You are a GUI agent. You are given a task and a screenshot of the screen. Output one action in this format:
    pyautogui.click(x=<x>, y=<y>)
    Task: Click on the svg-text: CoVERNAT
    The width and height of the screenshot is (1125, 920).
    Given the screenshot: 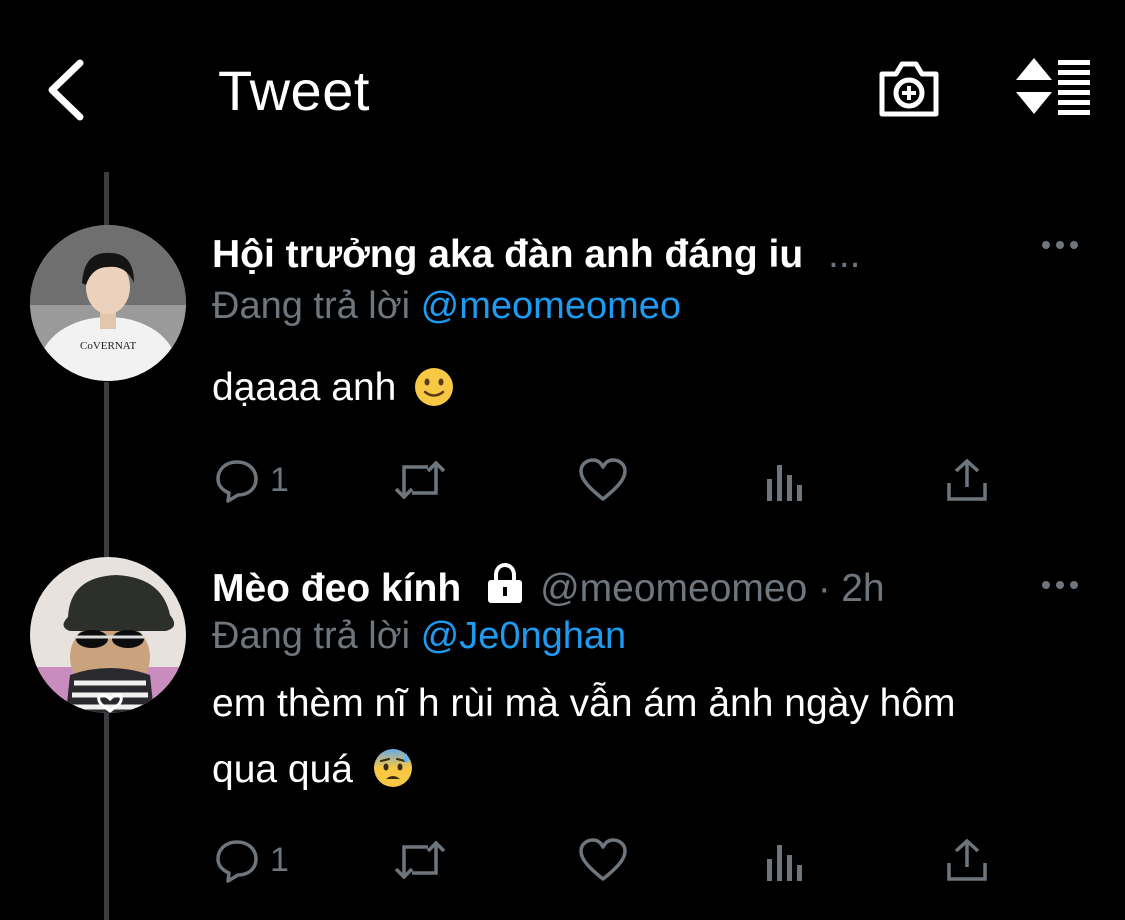 What is the action you would take?
    pyautogui.click(x=108, y=346)
    